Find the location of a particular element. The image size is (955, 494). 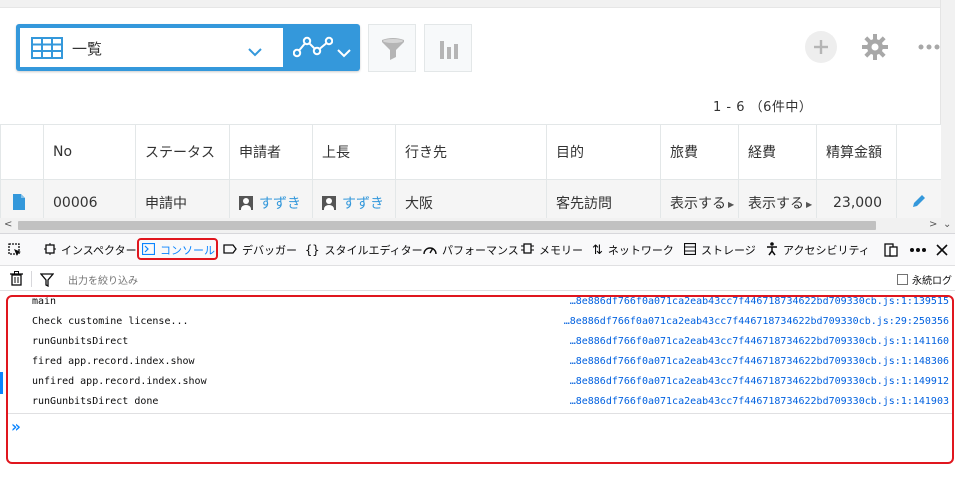

scroll-left-icon: < is located at coordinates (8, 224).